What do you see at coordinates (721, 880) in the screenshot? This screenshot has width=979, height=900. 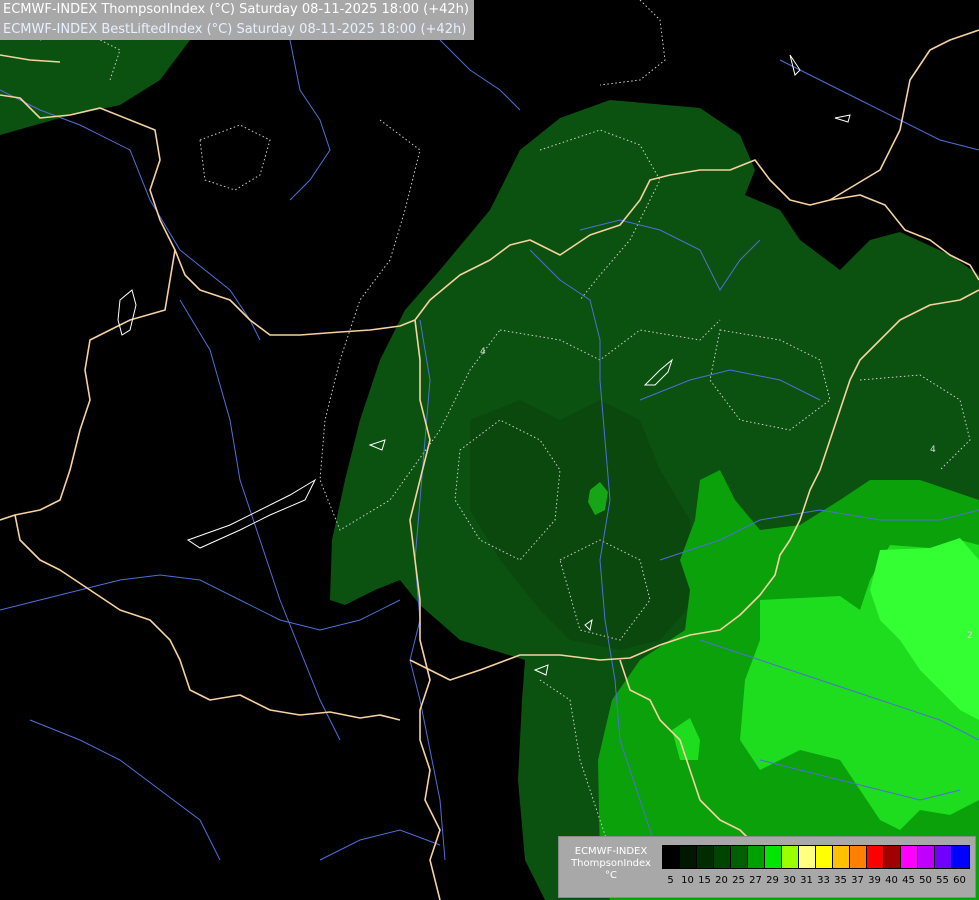 I see `legend-tick-label: 20` at bounding box center [721, 880].